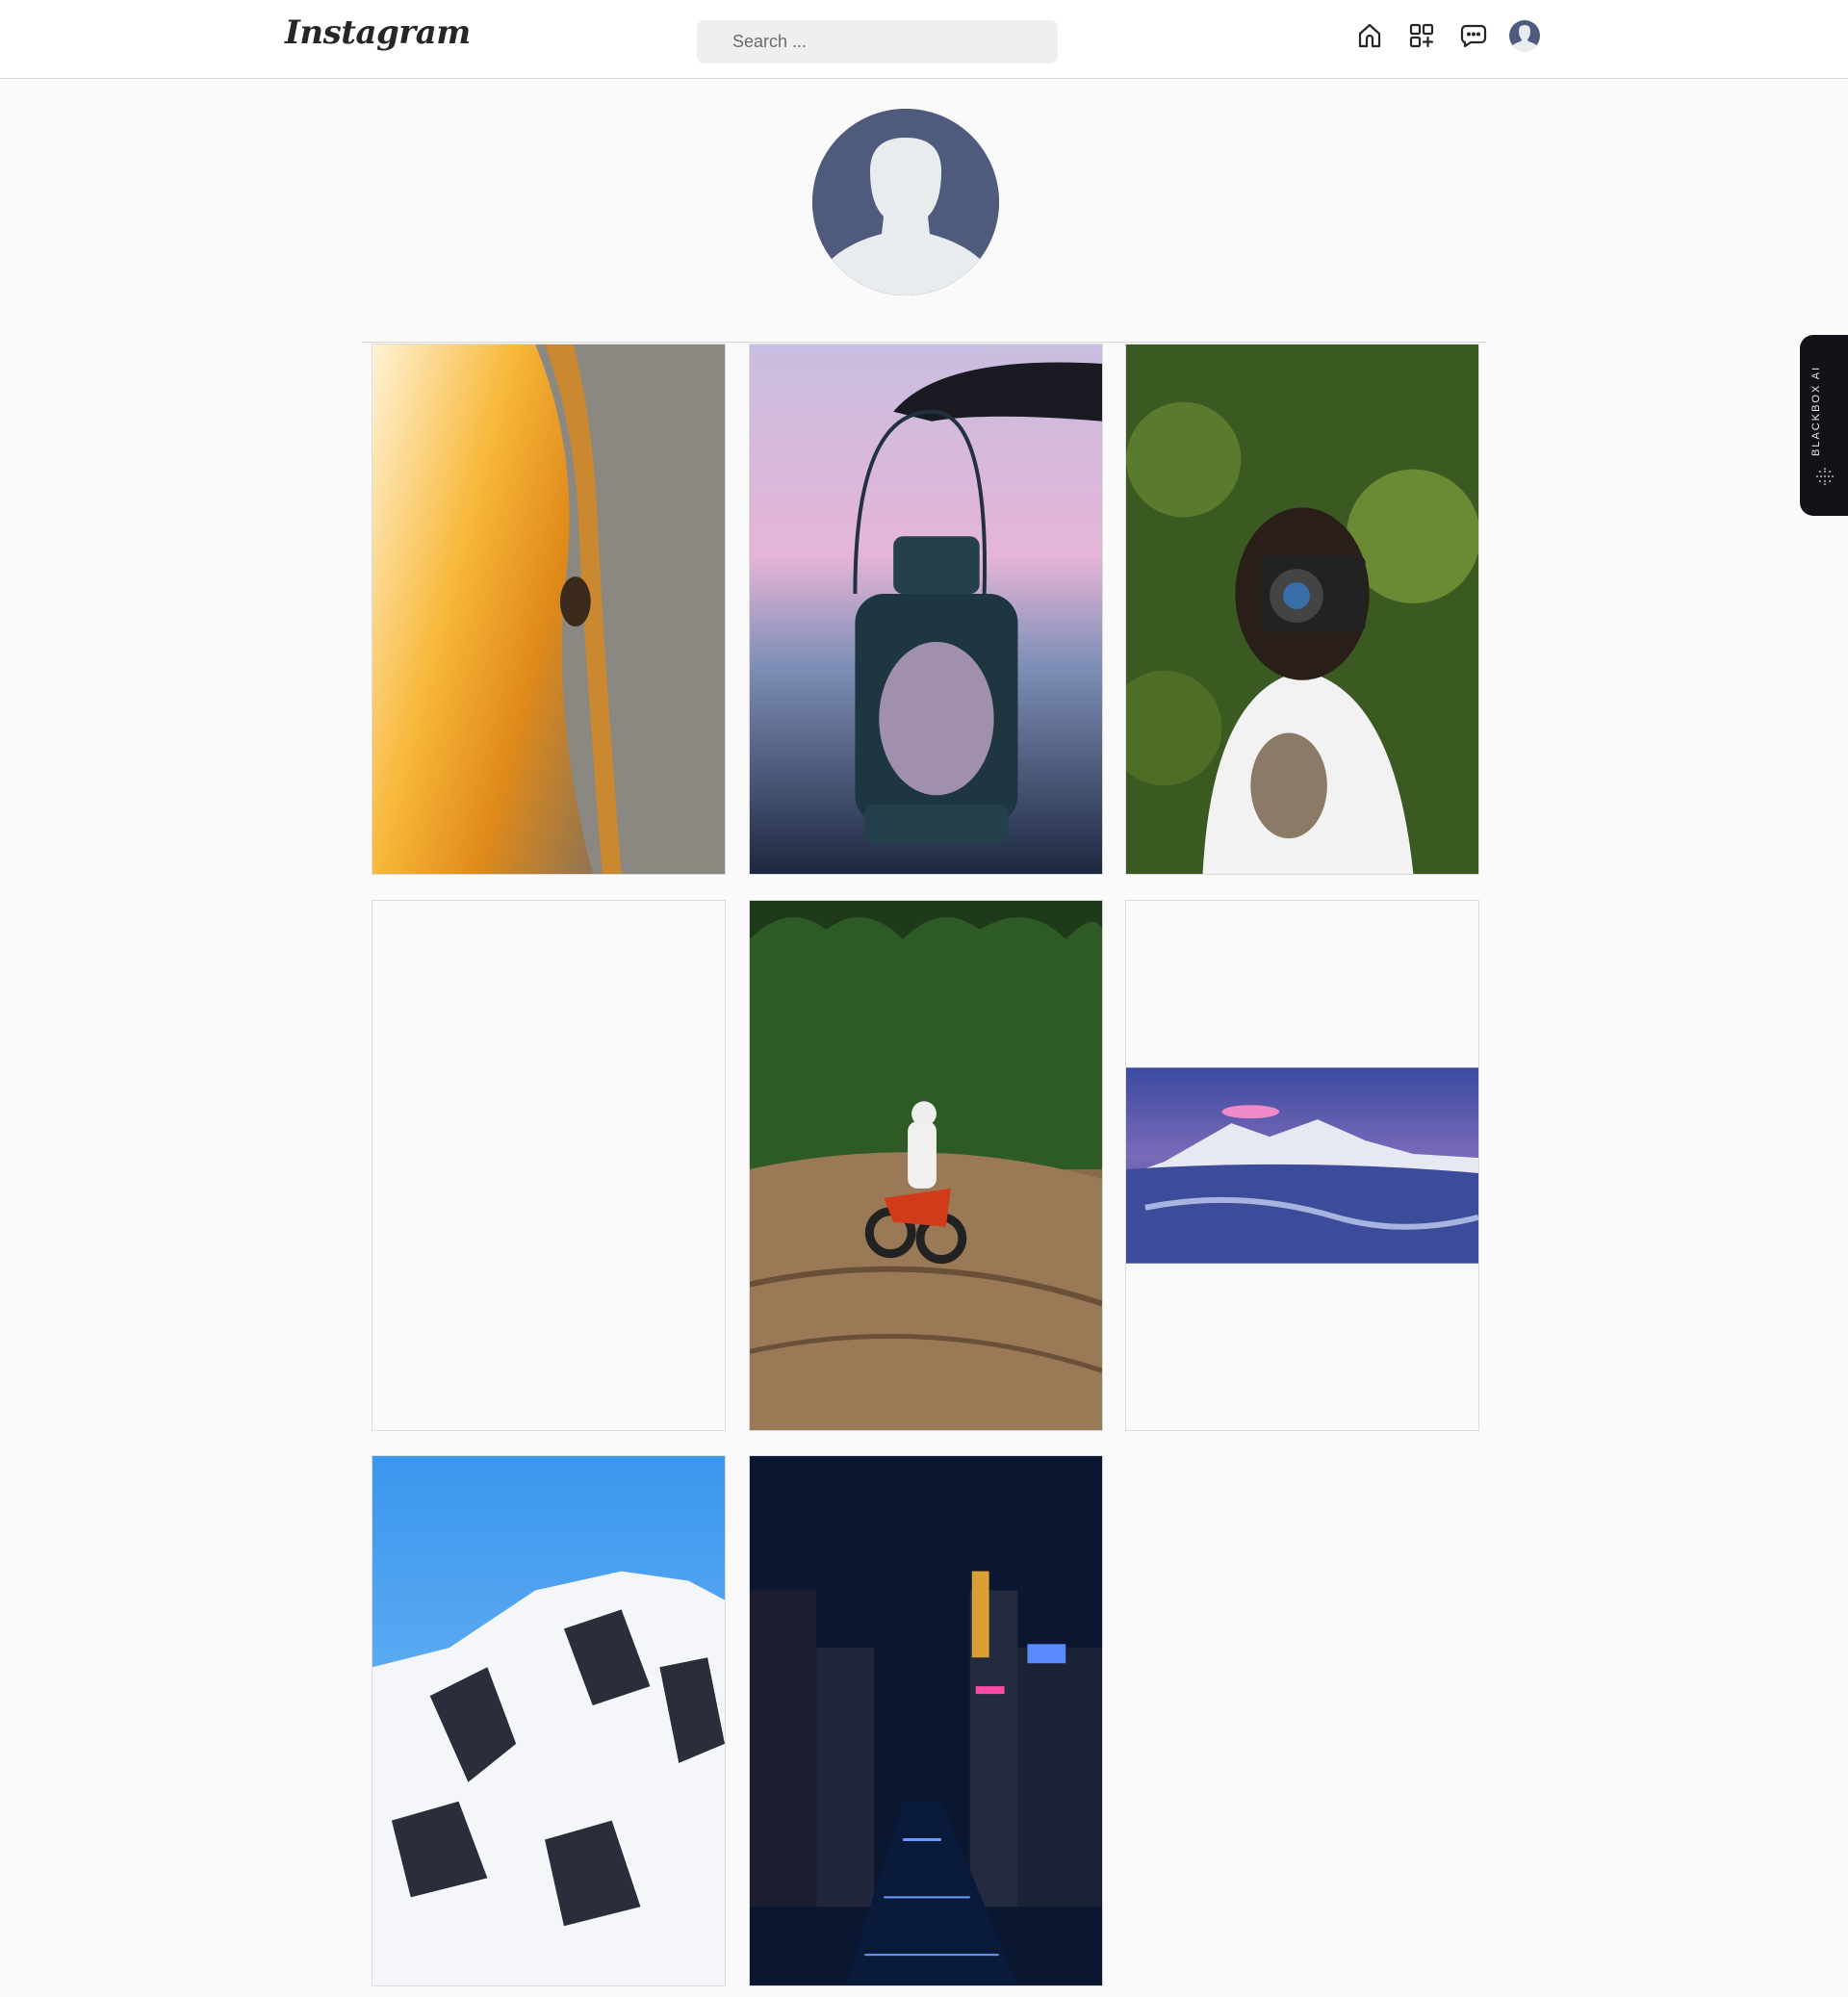 The height and width of the screenshot is (1997, 1848). What do you see at coordinates (1825, 477) in the screenshot?
I see `blackbox-dots-icon` at bounding box center [1825, 477].